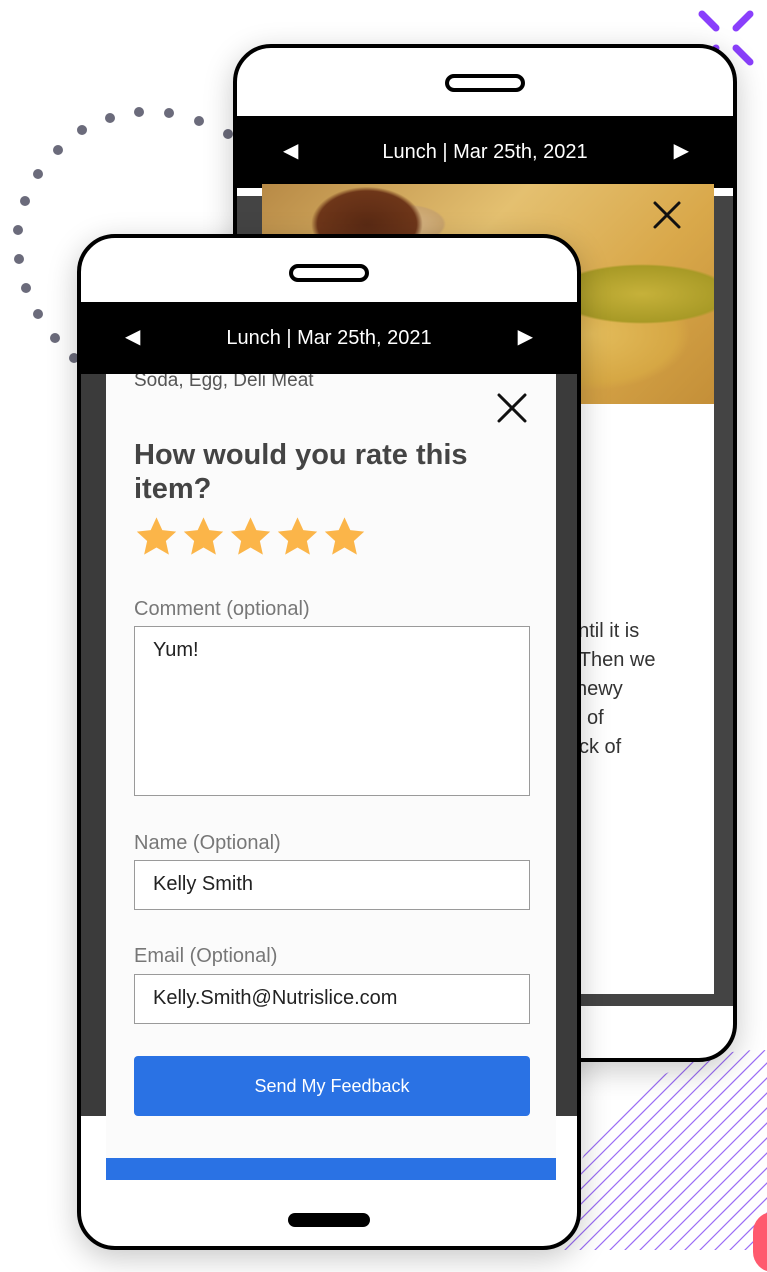 This screenshot has height=1272, width=767. I want to click on description-line: hewy, so click(599, 689).